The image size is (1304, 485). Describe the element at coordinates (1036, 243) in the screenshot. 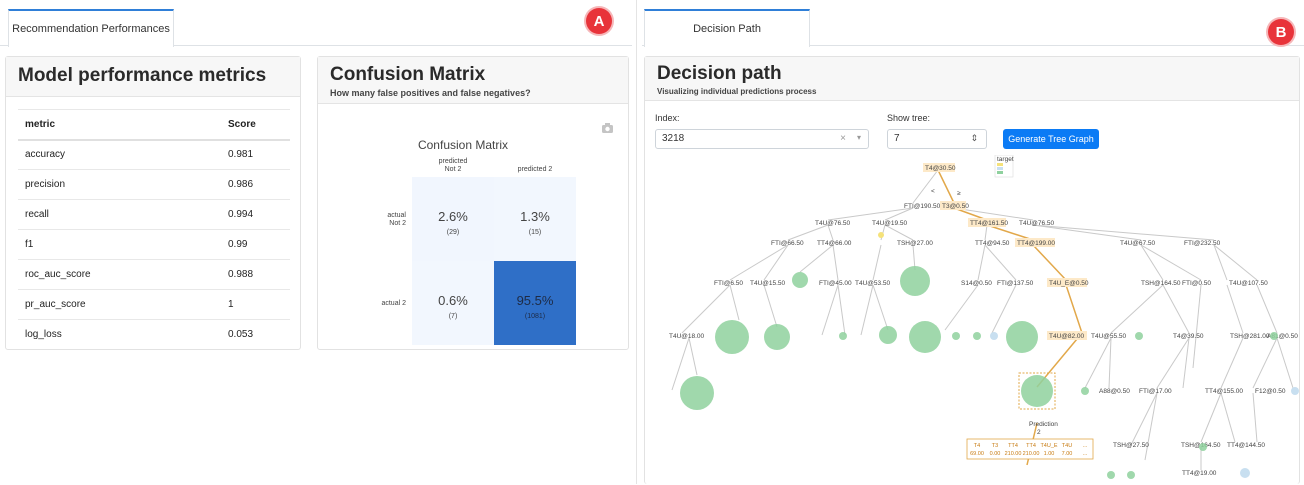

I see `tree-node: TT4@199.00` at that location.